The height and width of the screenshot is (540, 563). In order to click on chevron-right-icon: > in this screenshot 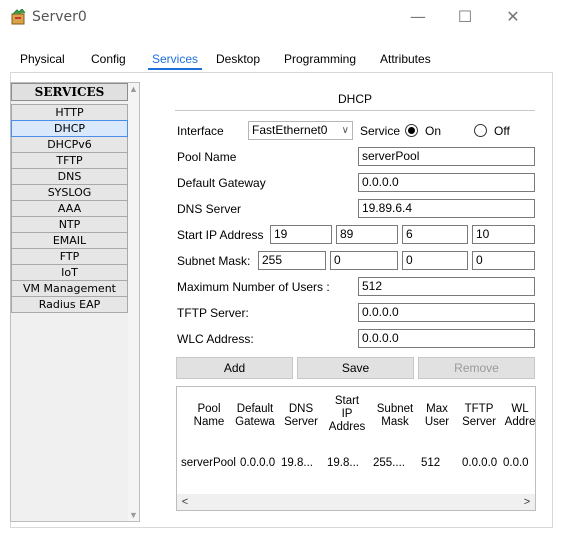, I will do `click(527, 502)`.